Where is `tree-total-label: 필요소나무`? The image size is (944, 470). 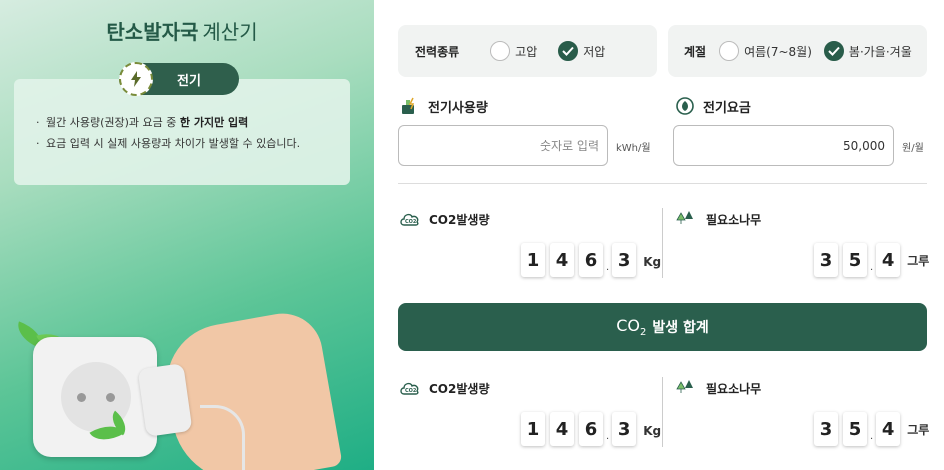
tree-total-label: 필요소나무 is located at coordinates (718, 388).